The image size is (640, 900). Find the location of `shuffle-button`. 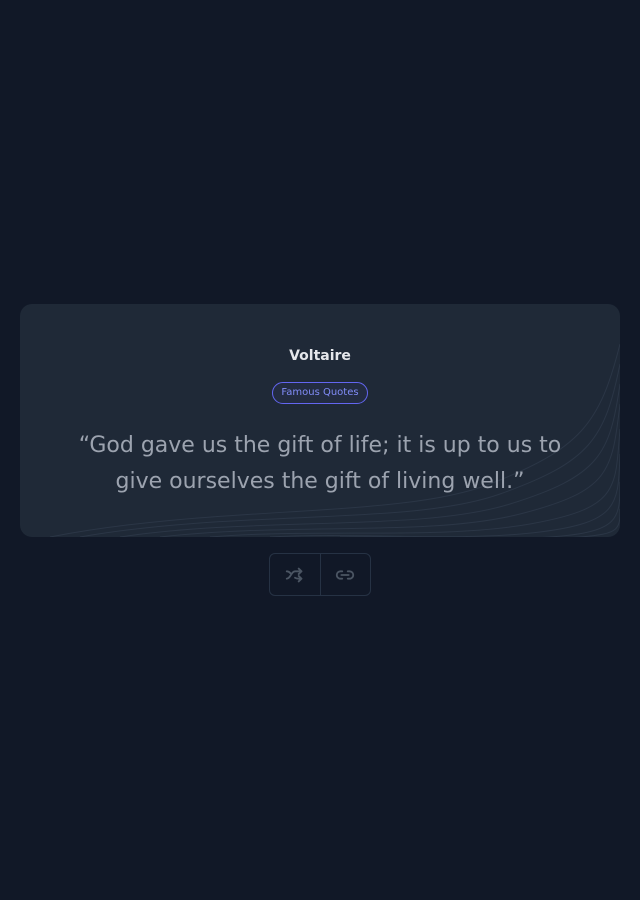

shuffle-button is located at coordinates (295, 574).